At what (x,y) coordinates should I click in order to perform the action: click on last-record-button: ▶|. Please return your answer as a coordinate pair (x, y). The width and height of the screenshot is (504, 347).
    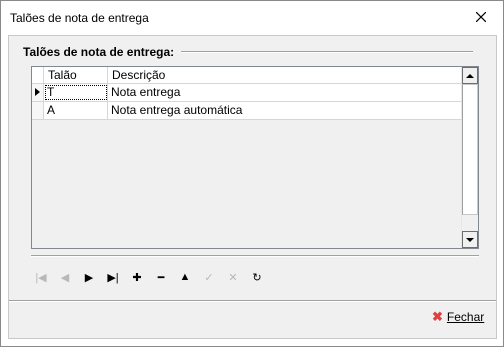
    Looking at the image, I should click on (113, 277).